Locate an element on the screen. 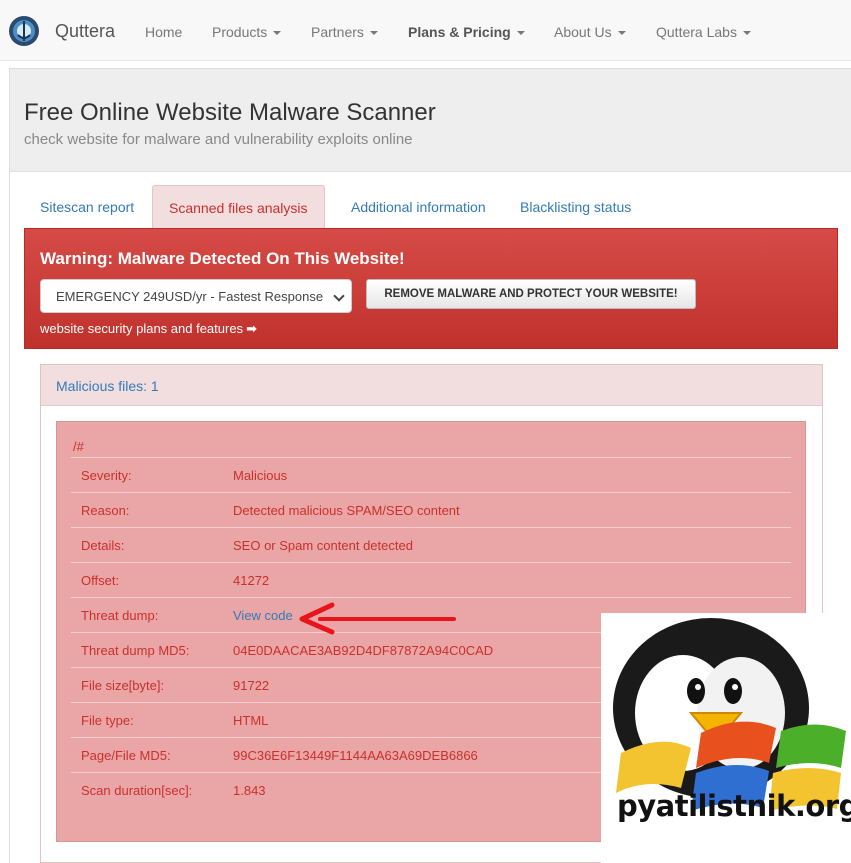  nav-partners: Partners is located at coordinates (344, 32).